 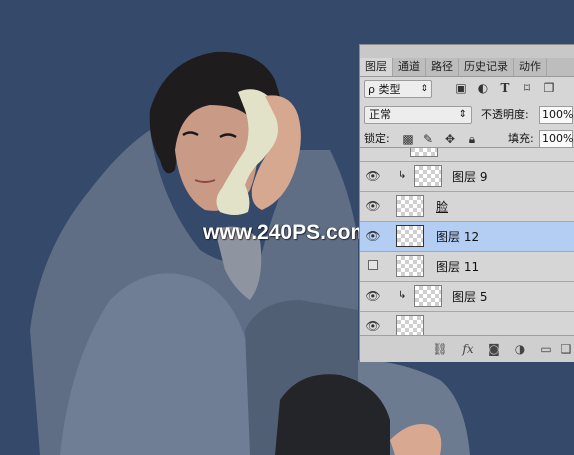 What do you see at coordinates (494, 349) in the screenshot?
I see `mask-icon: ◙` at bounding box center [494, 349].